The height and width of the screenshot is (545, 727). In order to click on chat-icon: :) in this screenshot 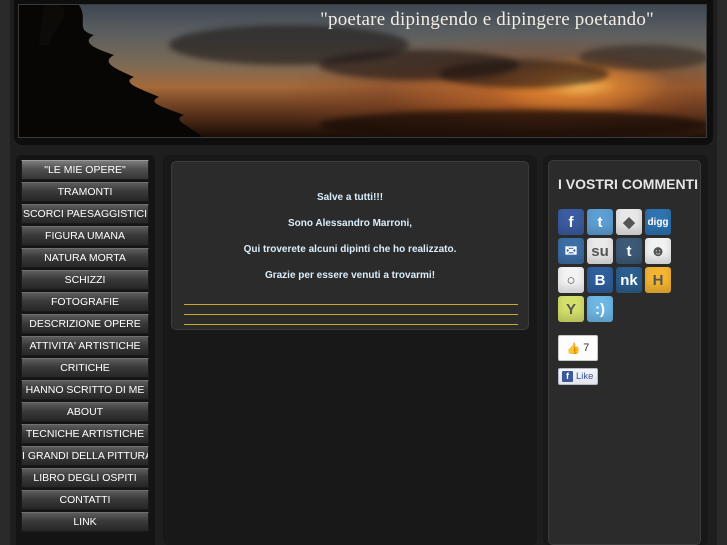, I will do `click(600, 309)`.